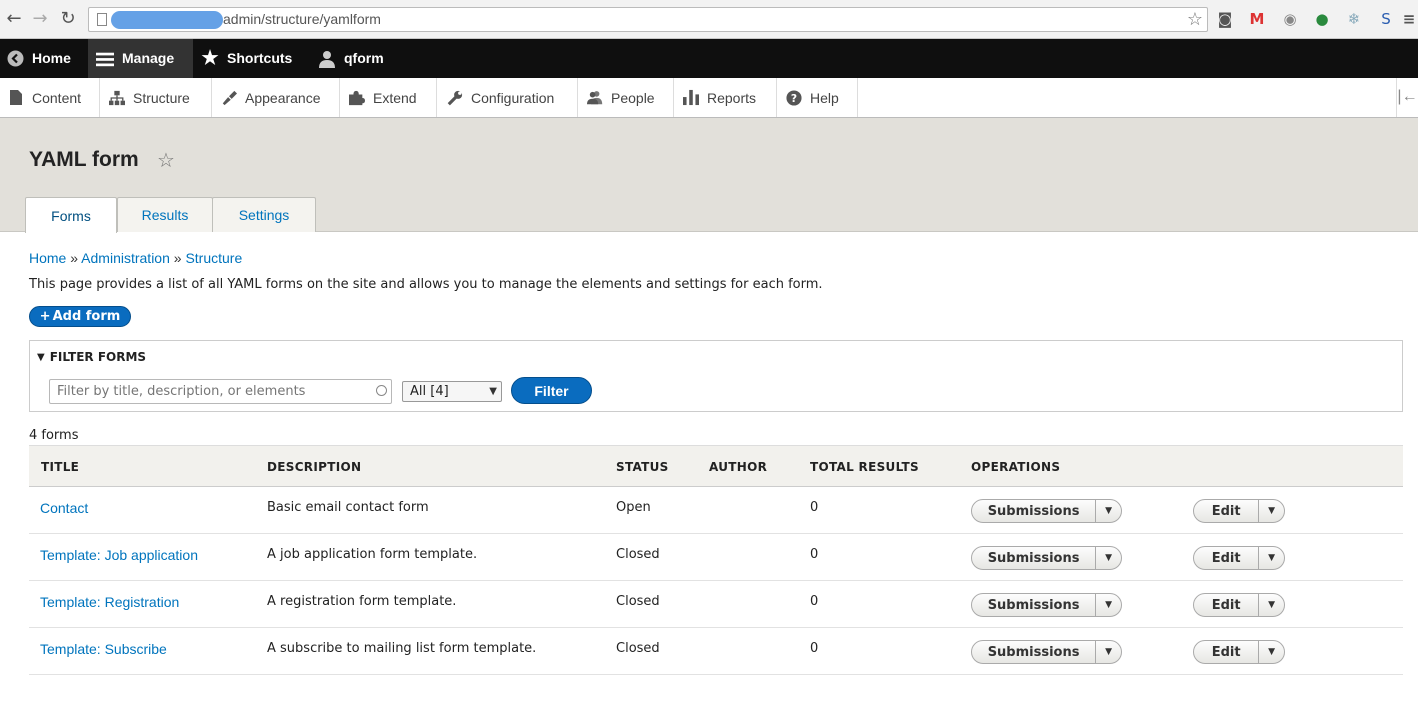 The width and height of the screenshot is (1418, 714). Describe the element at coordinates (283, 97) in the screenshot. I see `tray-appearance-label: Appearance` at that location.